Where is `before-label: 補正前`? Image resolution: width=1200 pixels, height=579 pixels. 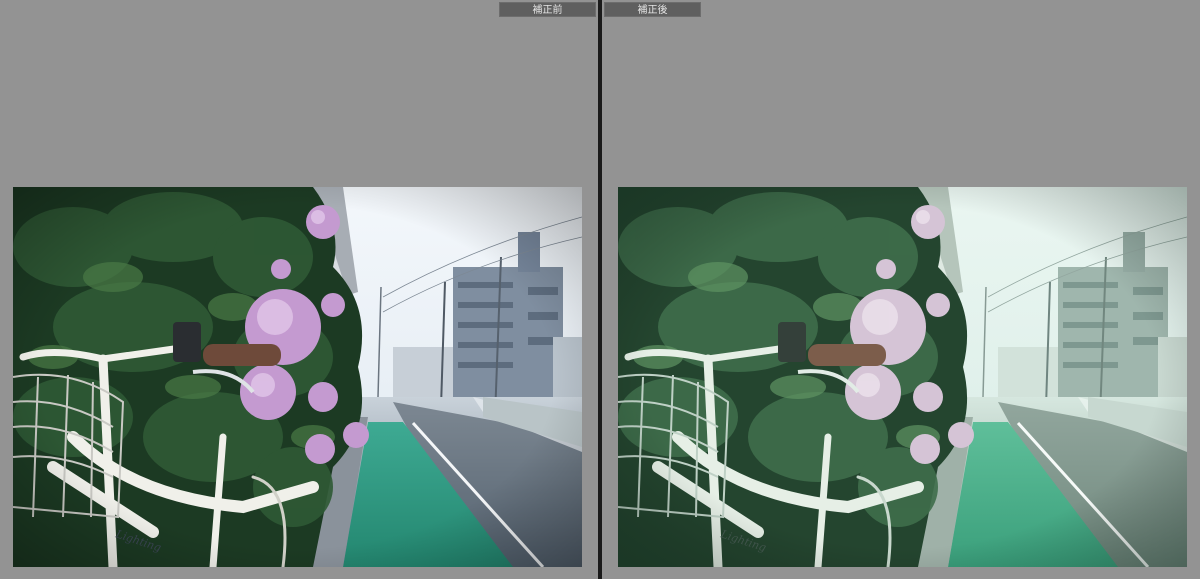 before-label: 補正前 is located at coordinates (547, 9).